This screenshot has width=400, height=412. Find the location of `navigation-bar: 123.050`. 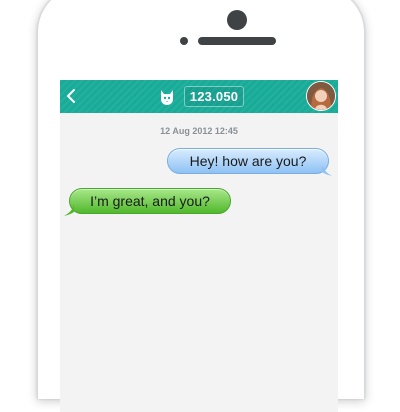

navigation-bar: 123.050 is located at coordinates (199, 96).